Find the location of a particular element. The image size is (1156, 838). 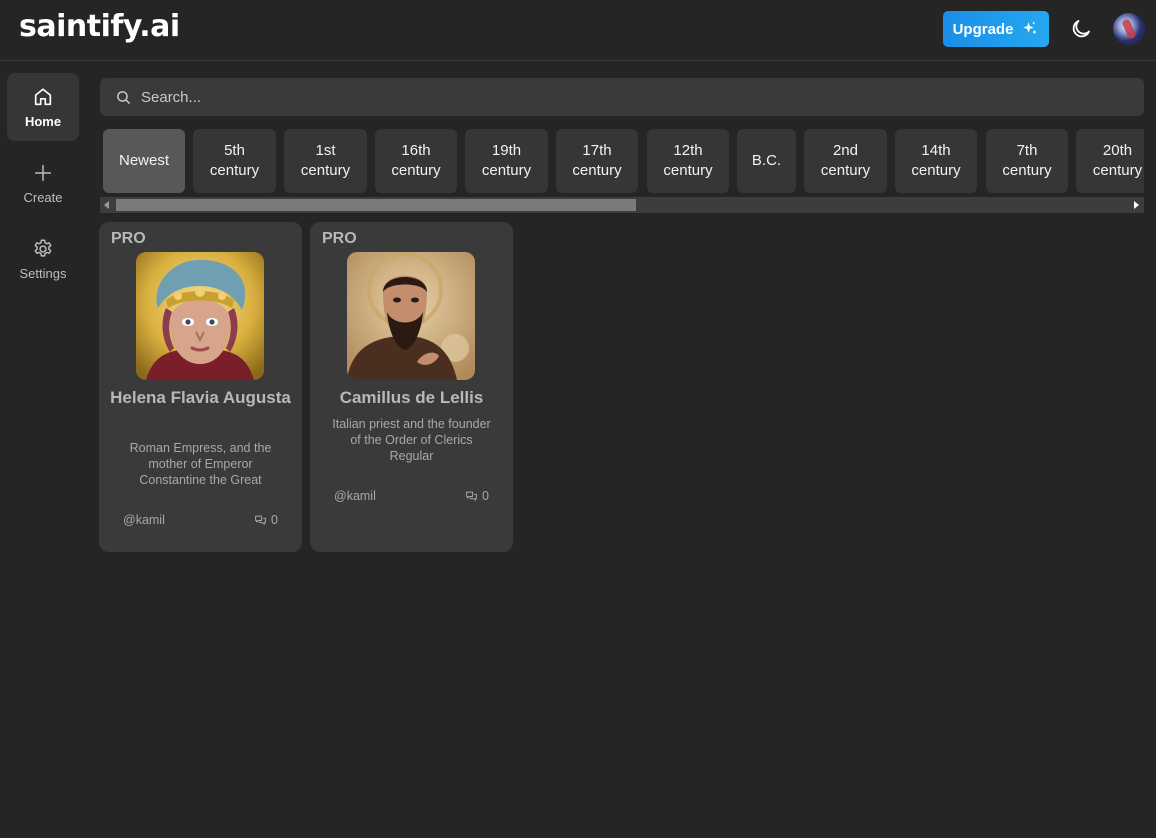

filter-chip-newest: Newest is located at coordinates (144, 161).